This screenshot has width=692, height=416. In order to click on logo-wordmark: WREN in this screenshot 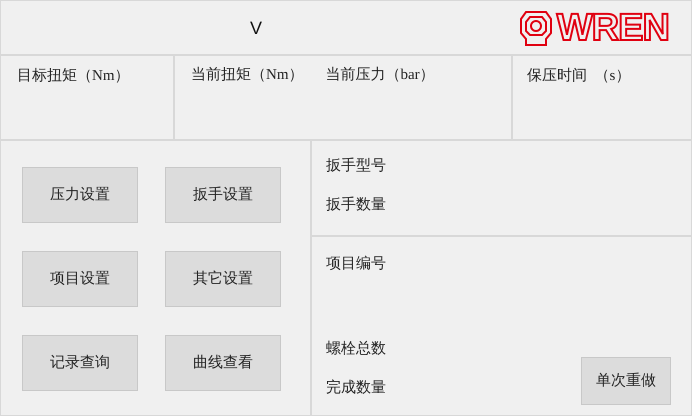, I will do `click(612, 27)`.